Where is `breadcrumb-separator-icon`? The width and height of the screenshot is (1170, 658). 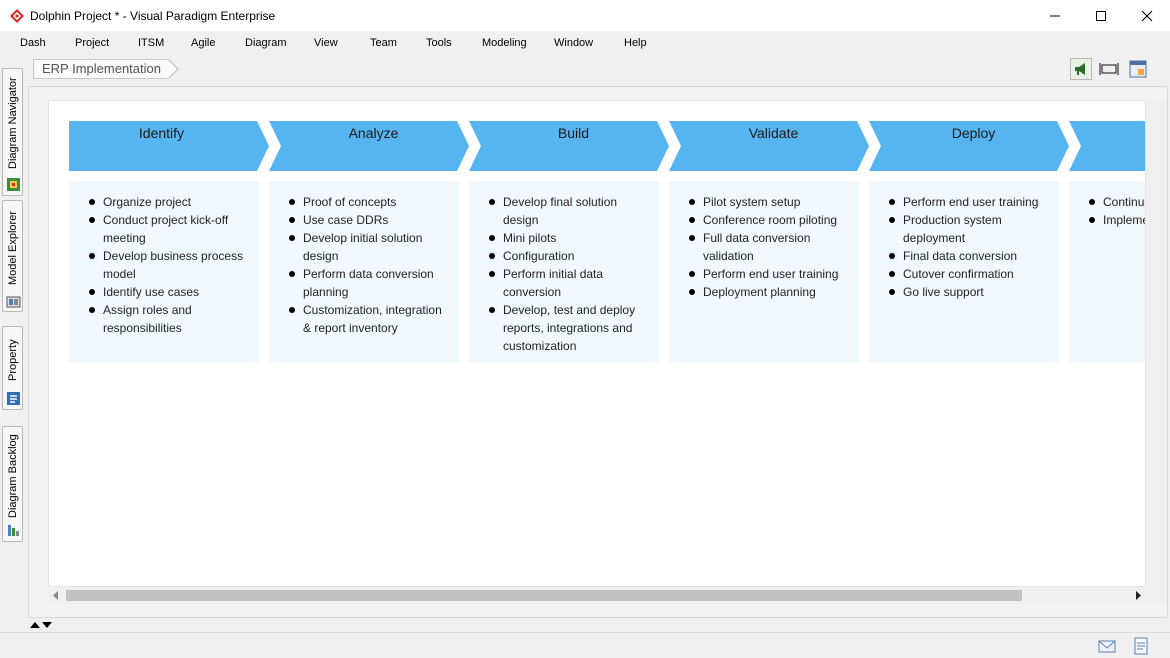
breadcrumb-separator-icon is located at coordinates (173, 69).